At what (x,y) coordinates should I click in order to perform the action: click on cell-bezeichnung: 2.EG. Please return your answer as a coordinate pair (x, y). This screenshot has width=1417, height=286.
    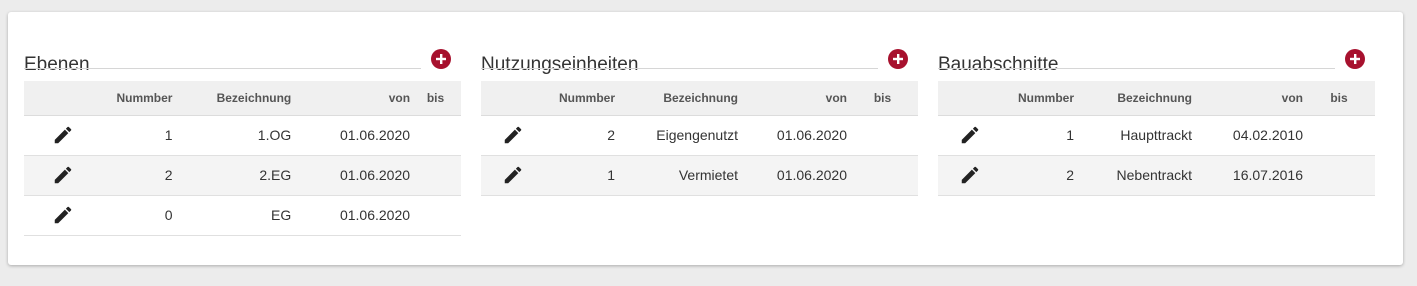
    Looking at the image, I should click on (232, 175).